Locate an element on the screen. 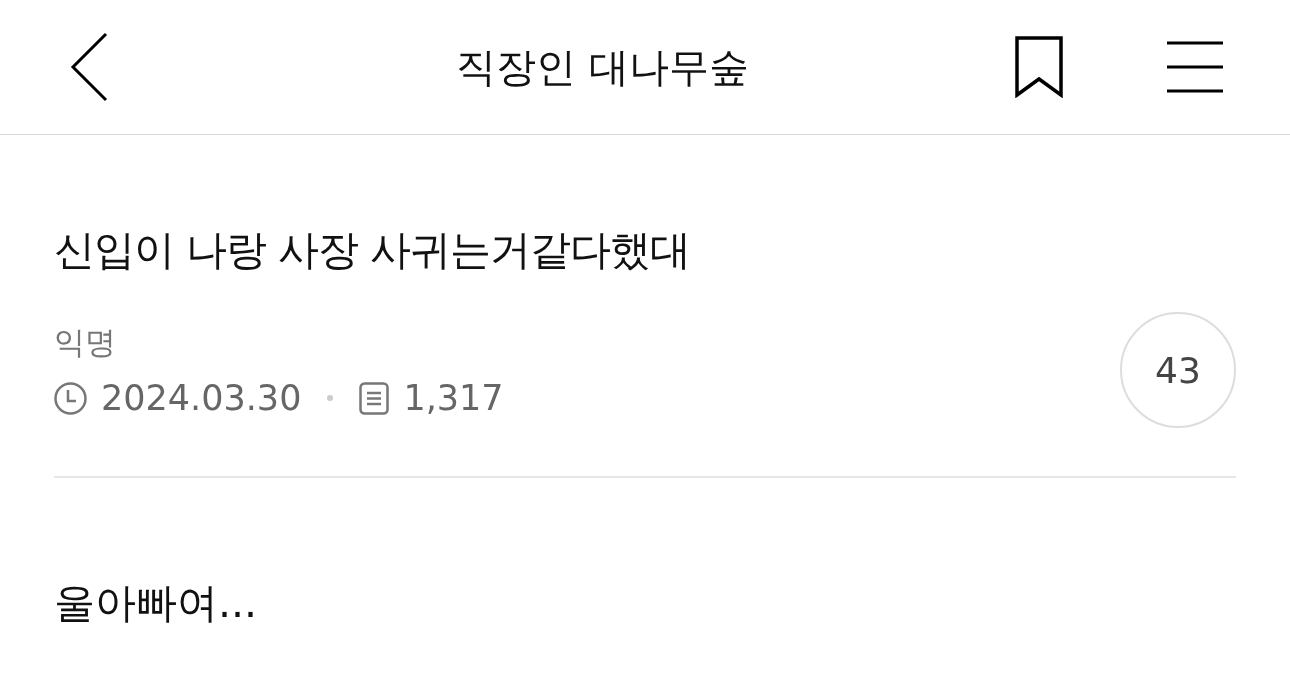  bookmark-icon is located at coordinates (1039, 67).